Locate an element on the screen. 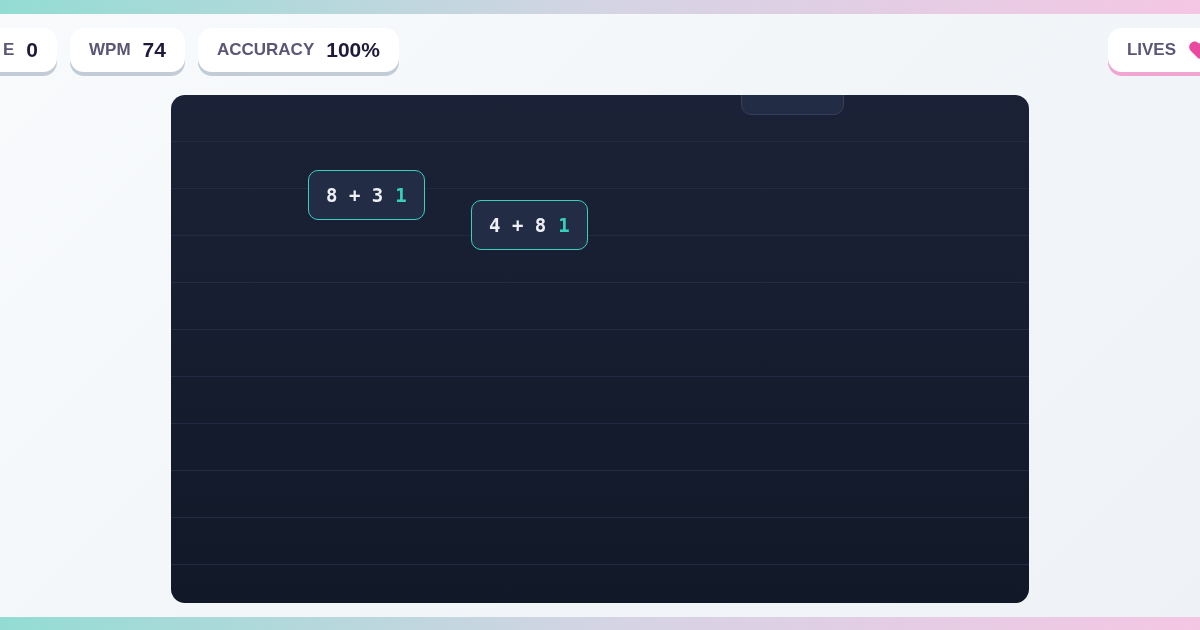 The width and height of the screenshot is (1200, 630). stat-value: 100% is located at coordinates (353, 50).